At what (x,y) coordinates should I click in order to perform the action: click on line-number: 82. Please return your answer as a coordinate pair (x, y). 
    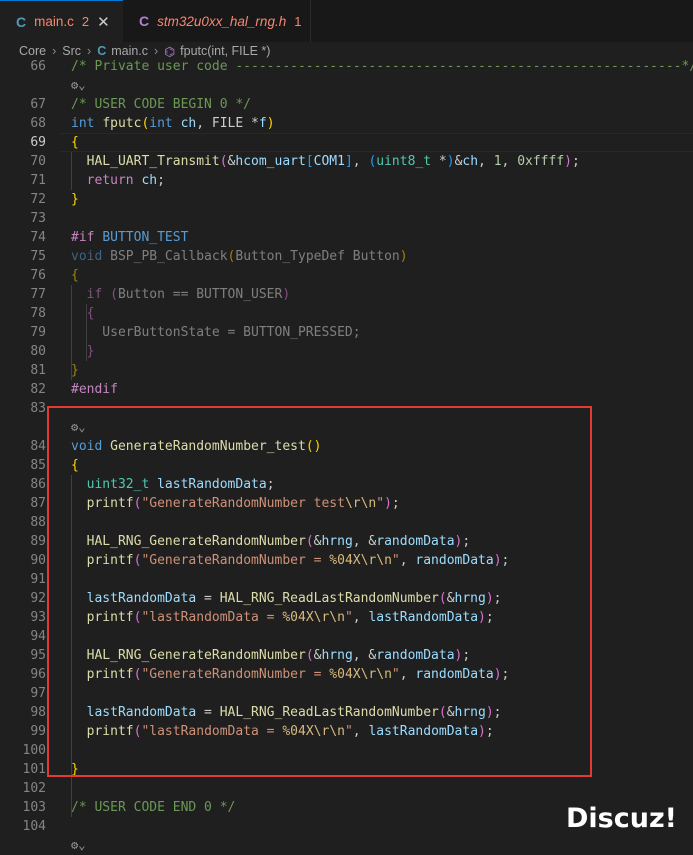
    Looking at the image, I should click on (38, 389).